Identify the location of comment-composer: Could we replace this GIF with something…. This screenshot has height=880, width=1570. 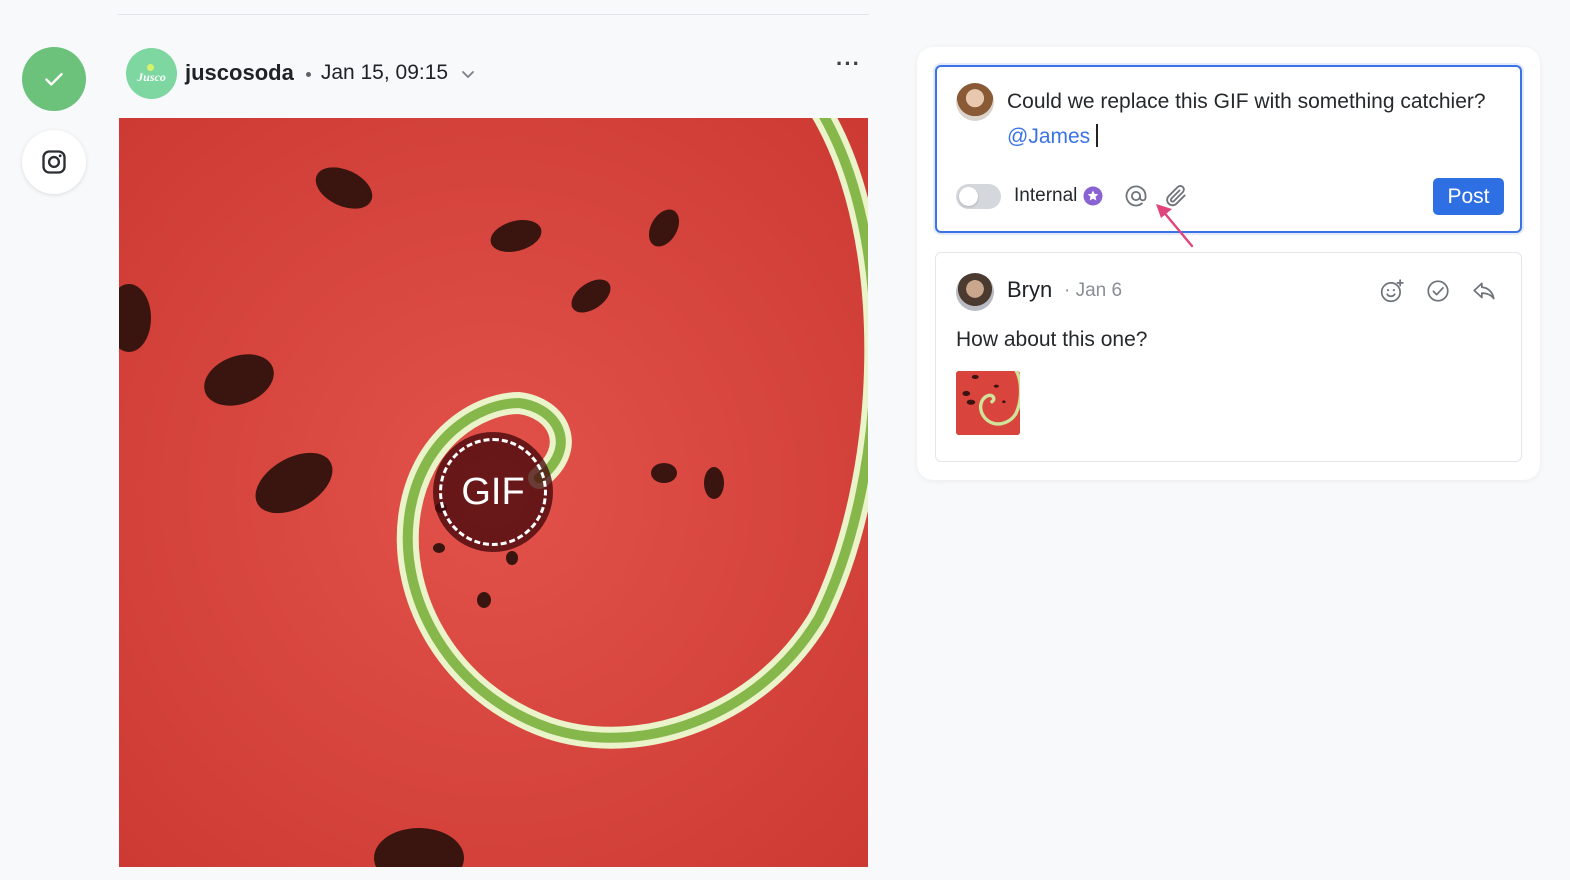
(1228, 149).